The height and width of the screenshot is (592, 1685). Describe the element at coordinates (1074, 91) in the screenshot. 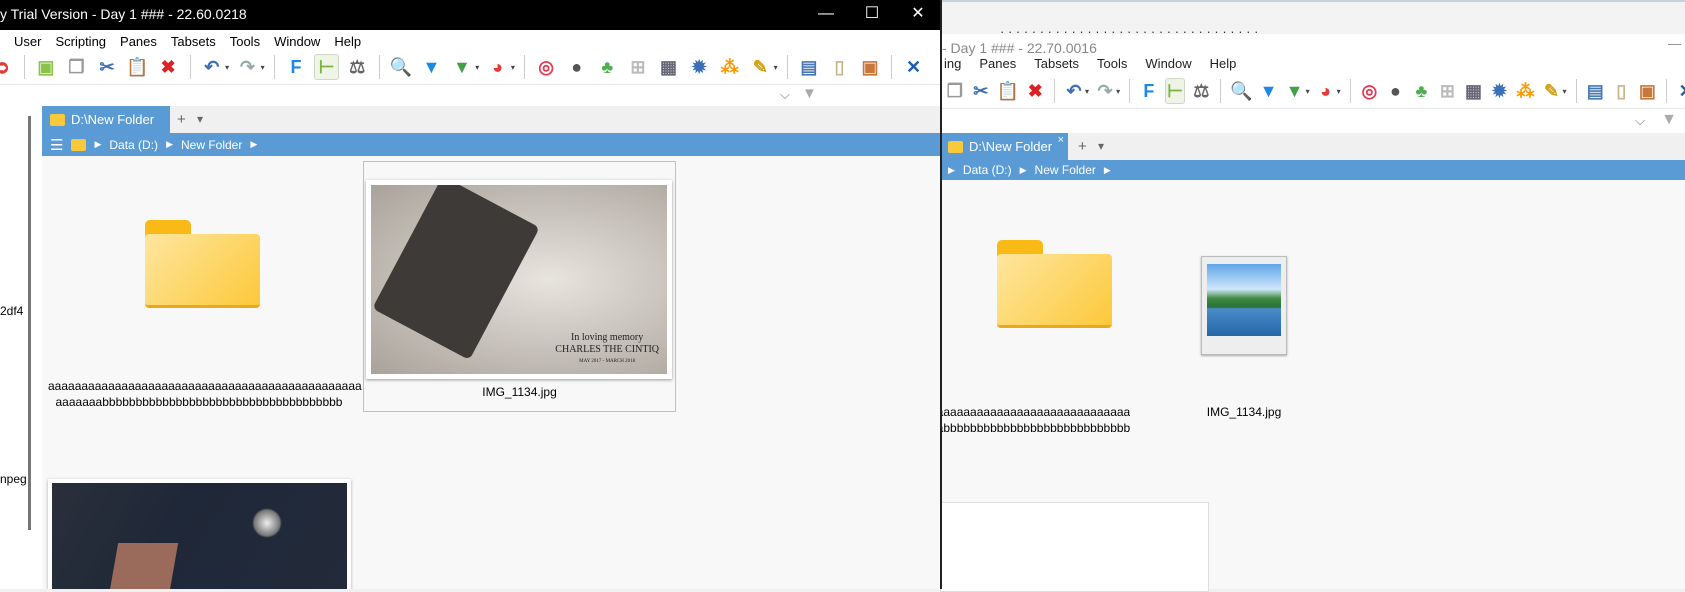

I see `undo-icon: ↶` at that location.